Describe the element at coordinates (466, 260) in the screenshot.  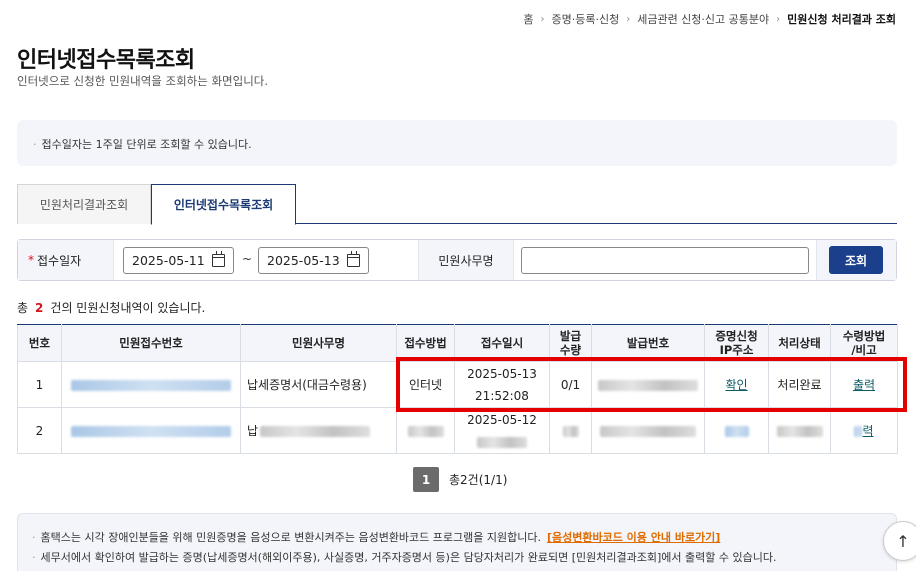
I see `office-name-label: 민원사무명` at that location.